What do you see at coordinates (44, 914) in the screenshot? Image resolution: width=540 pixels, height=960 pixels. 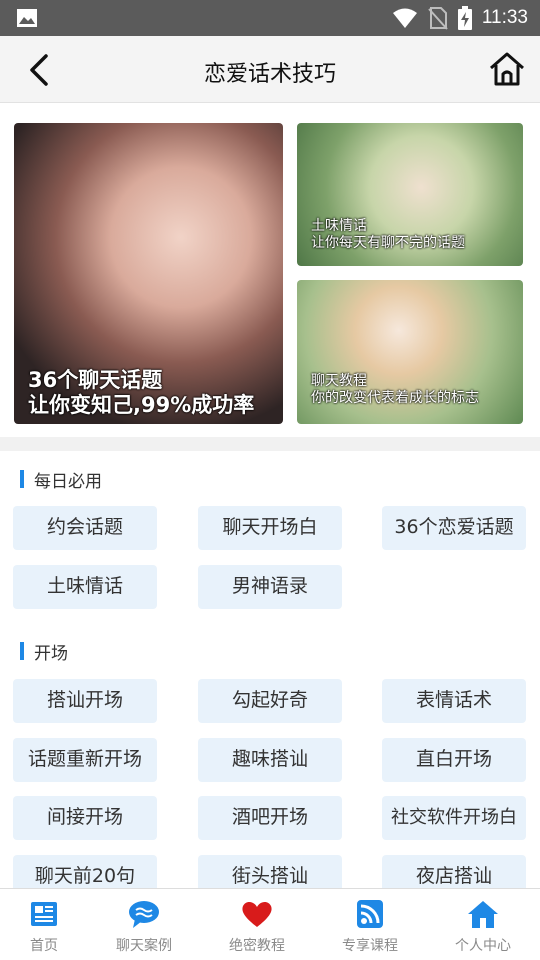 I see `news-icon` at bounding box center [44, 914].